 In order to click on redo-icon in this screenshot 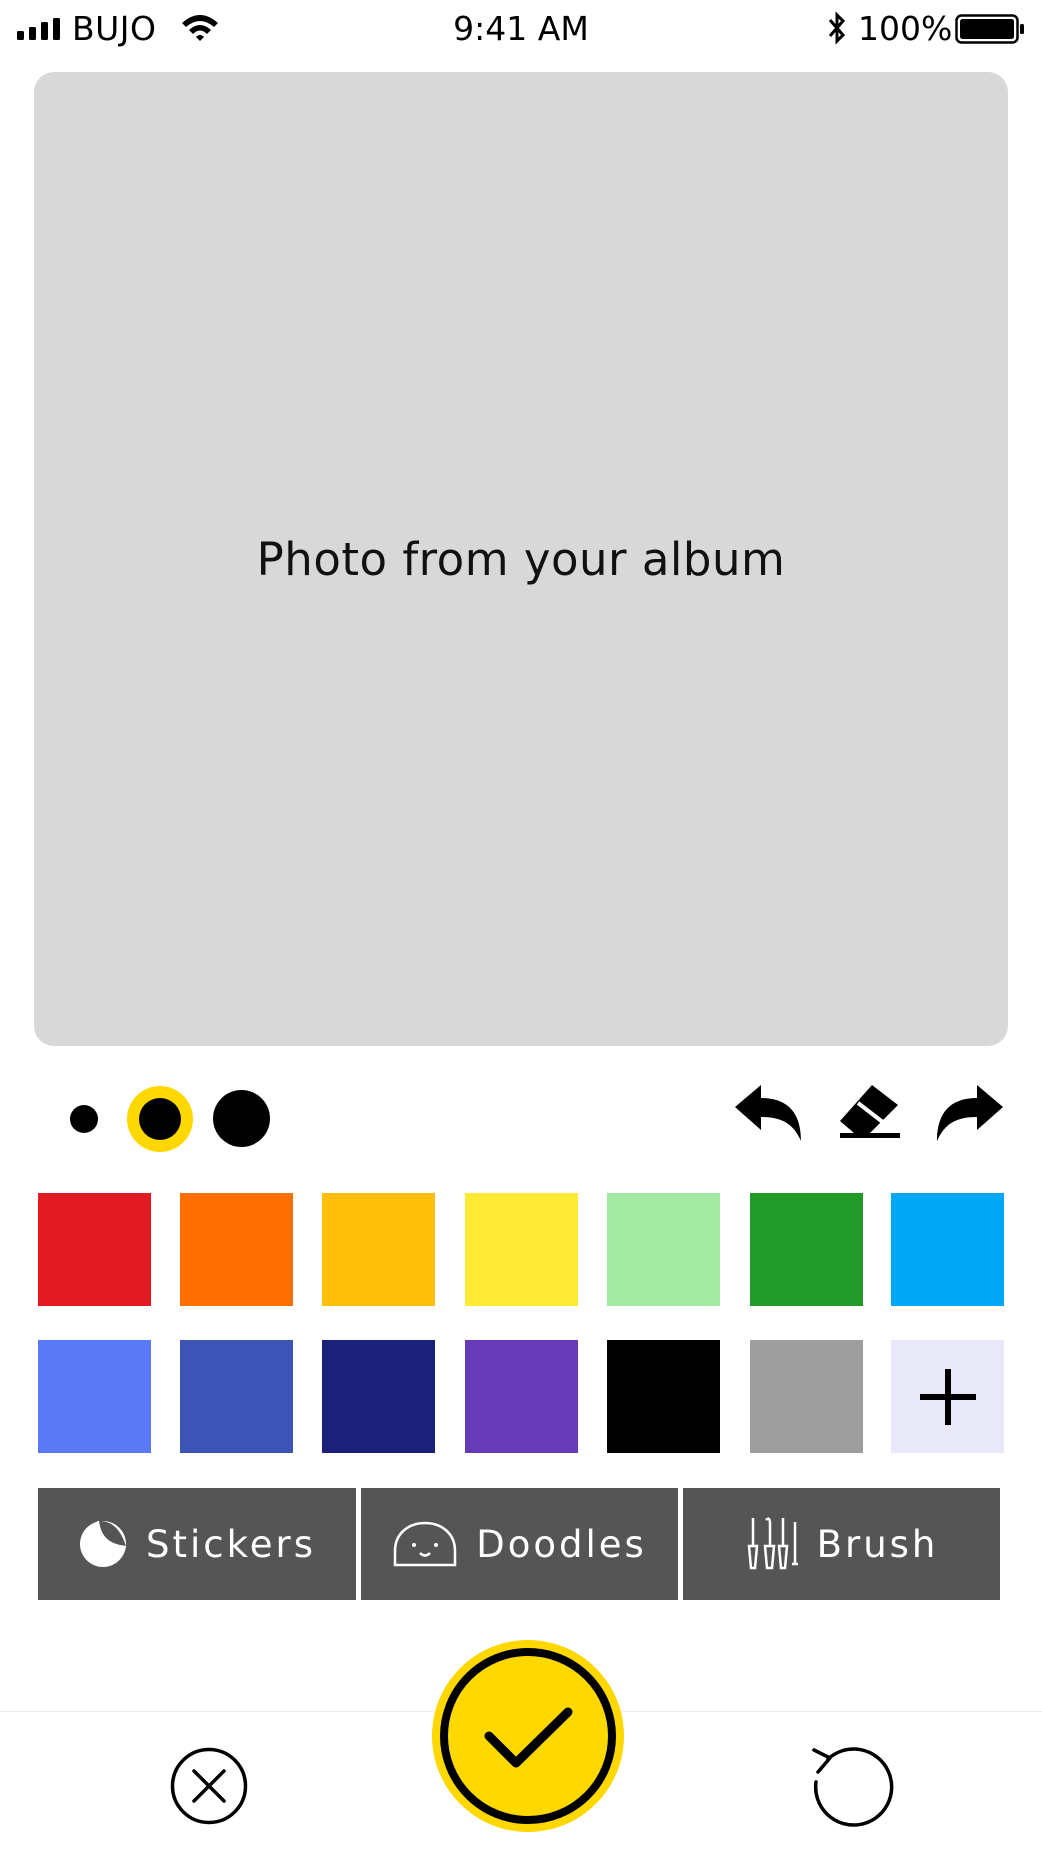, I will do `click(970, 1113)`.